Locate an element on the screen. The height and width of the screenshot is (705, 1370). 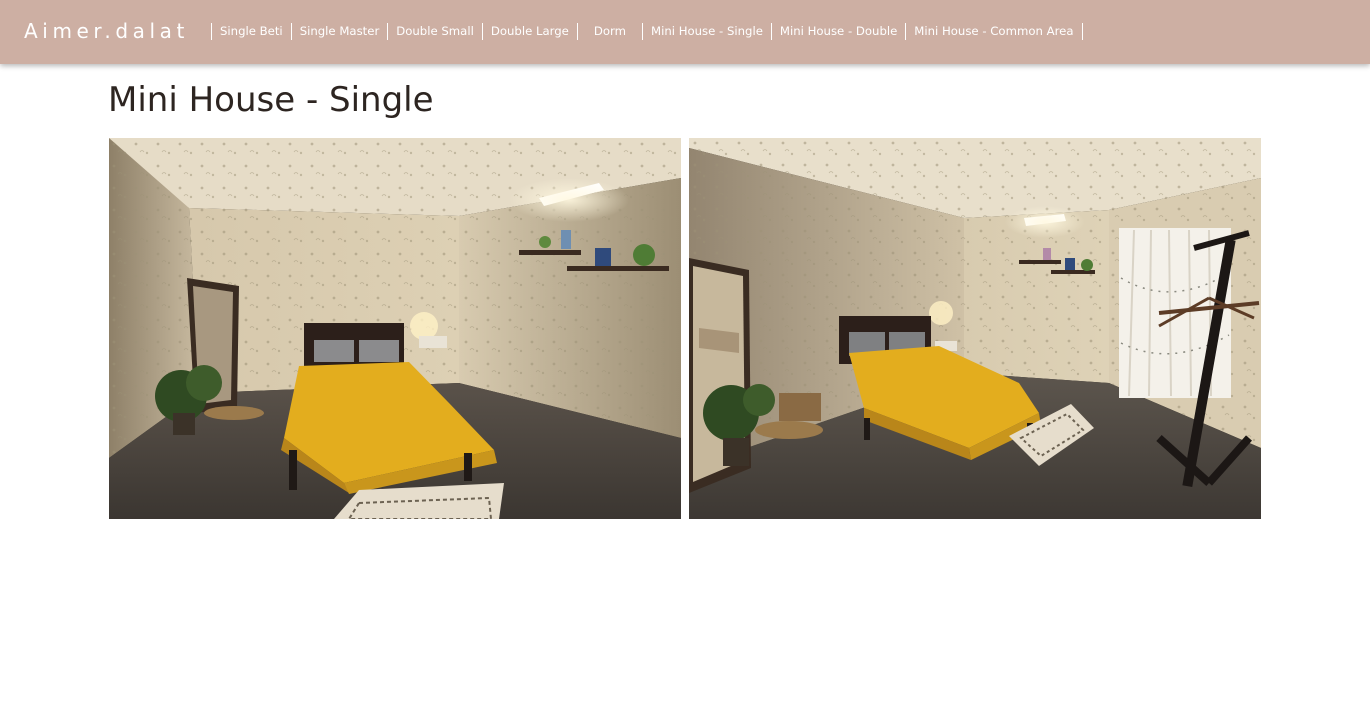
page-title: Mini House - Single is located at coordinates (271, 100).